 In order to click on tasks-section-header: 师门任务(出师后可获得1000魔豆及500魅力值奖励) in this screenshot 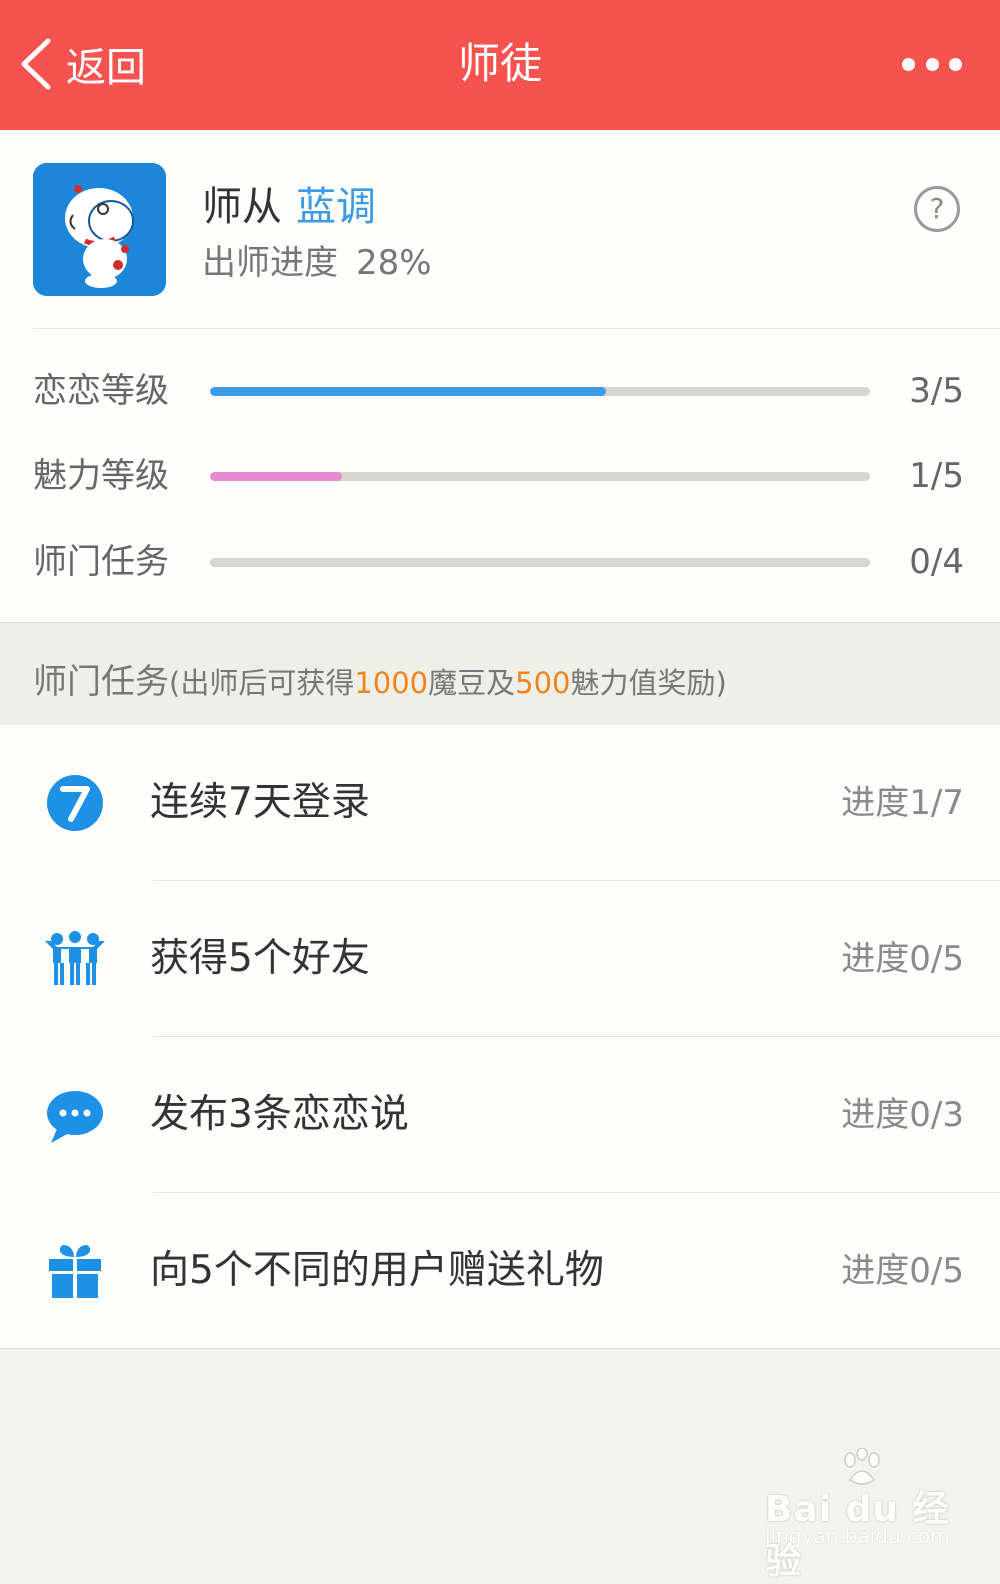, I will do `click(500, 674)`.